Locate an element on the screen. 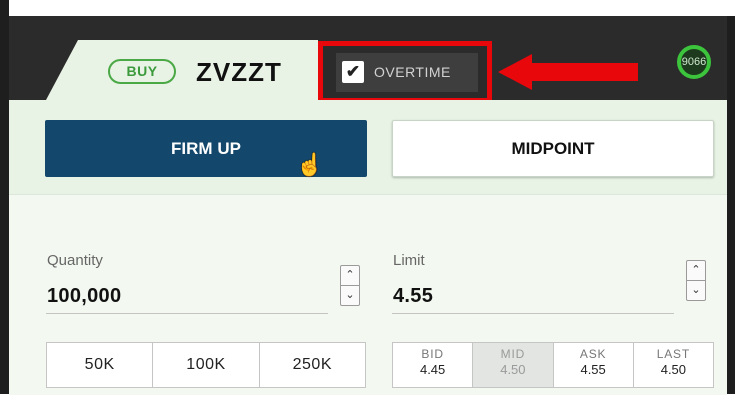  limit-stepper: ⌃ ⌄ is located at coordinates (696, 280).